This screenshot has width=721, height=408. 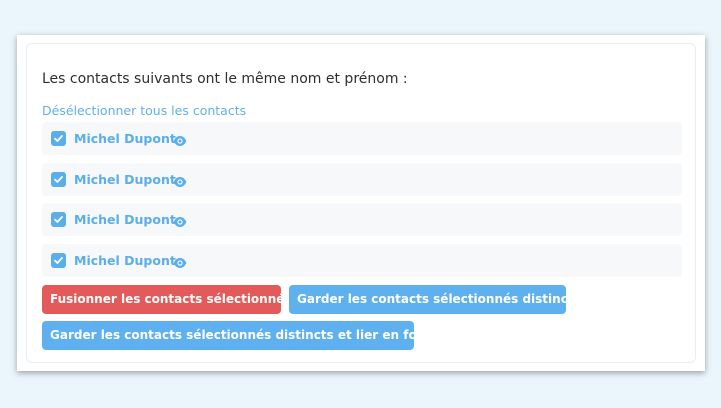 I want to click on deselect-all-link: Désélectionner tous les contacts, so click(x=144, y=110).